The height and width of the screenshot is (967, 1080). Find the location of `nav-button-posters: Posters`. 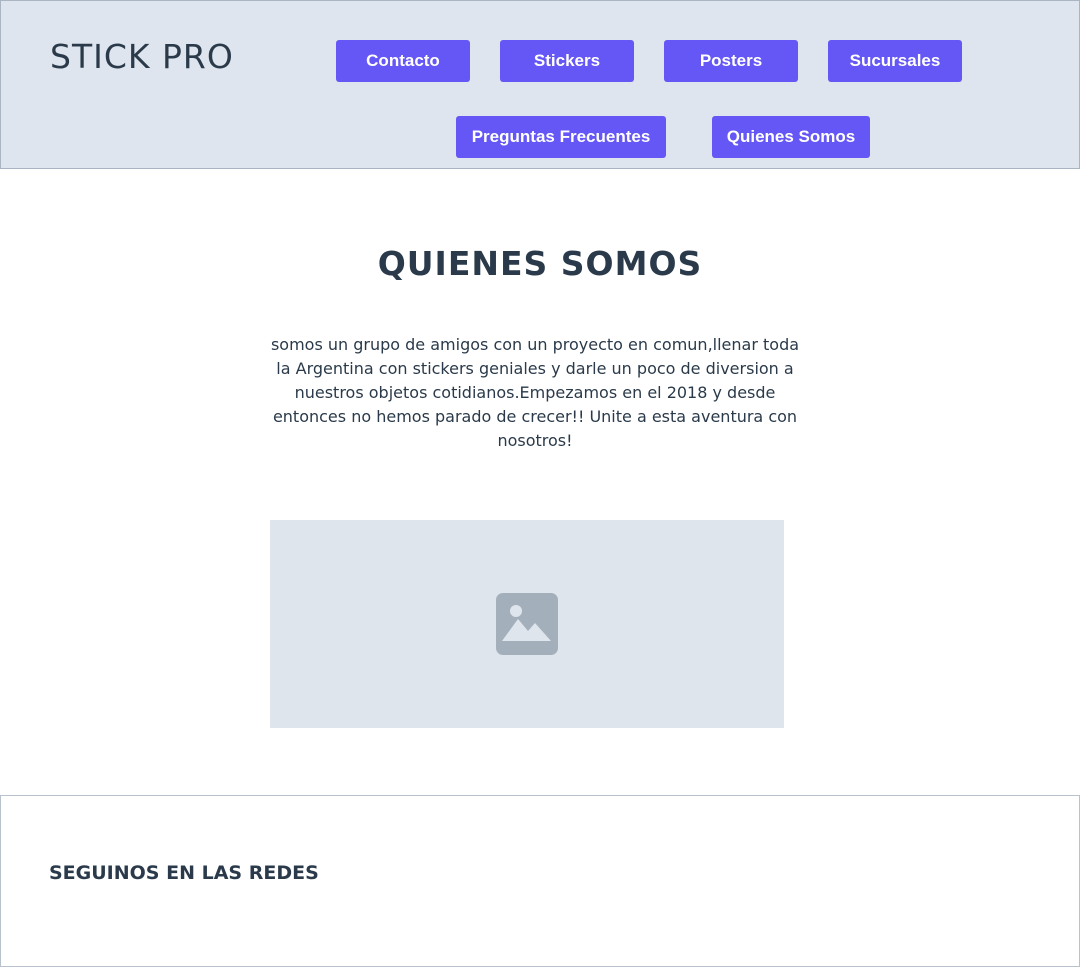

nav-button-posters: Posters is located at coordinates (731, 61).